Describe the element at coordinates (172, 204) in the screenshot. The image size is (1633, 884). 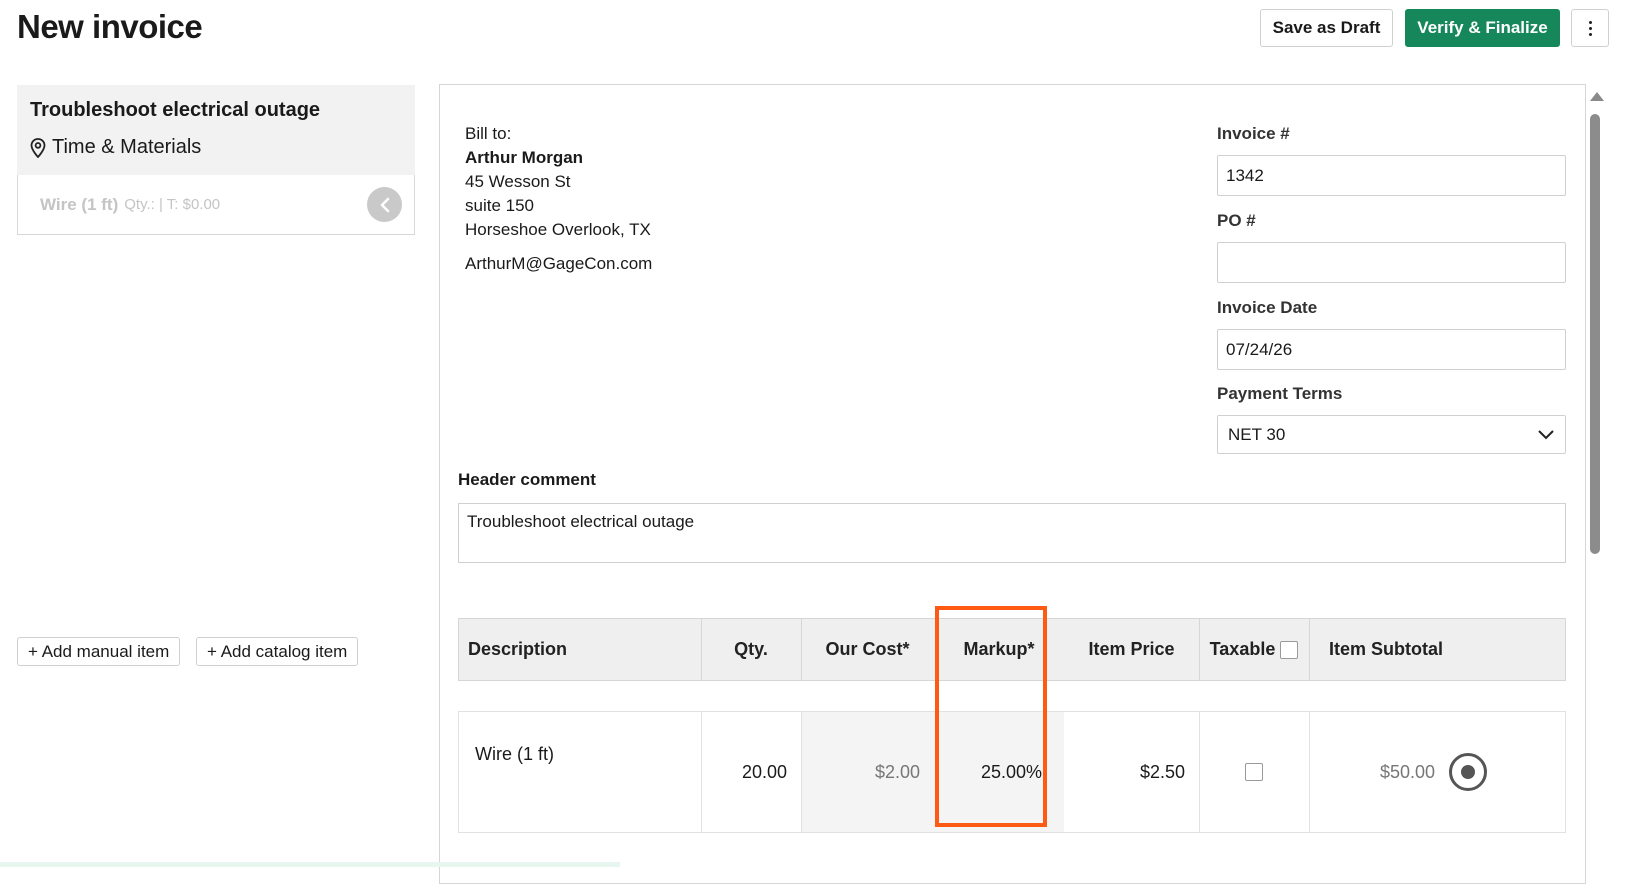
I see `job-item-meta: Qty.: | T: $0.00` at that location.